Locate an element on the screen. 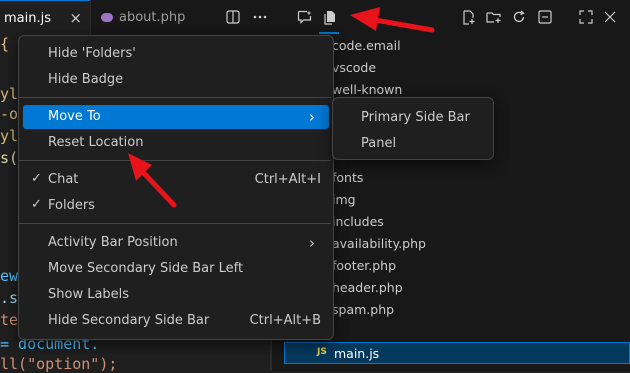 This screenshot has width=630, height=373. tree-item: availability.php is located at coordinates (379, 243).